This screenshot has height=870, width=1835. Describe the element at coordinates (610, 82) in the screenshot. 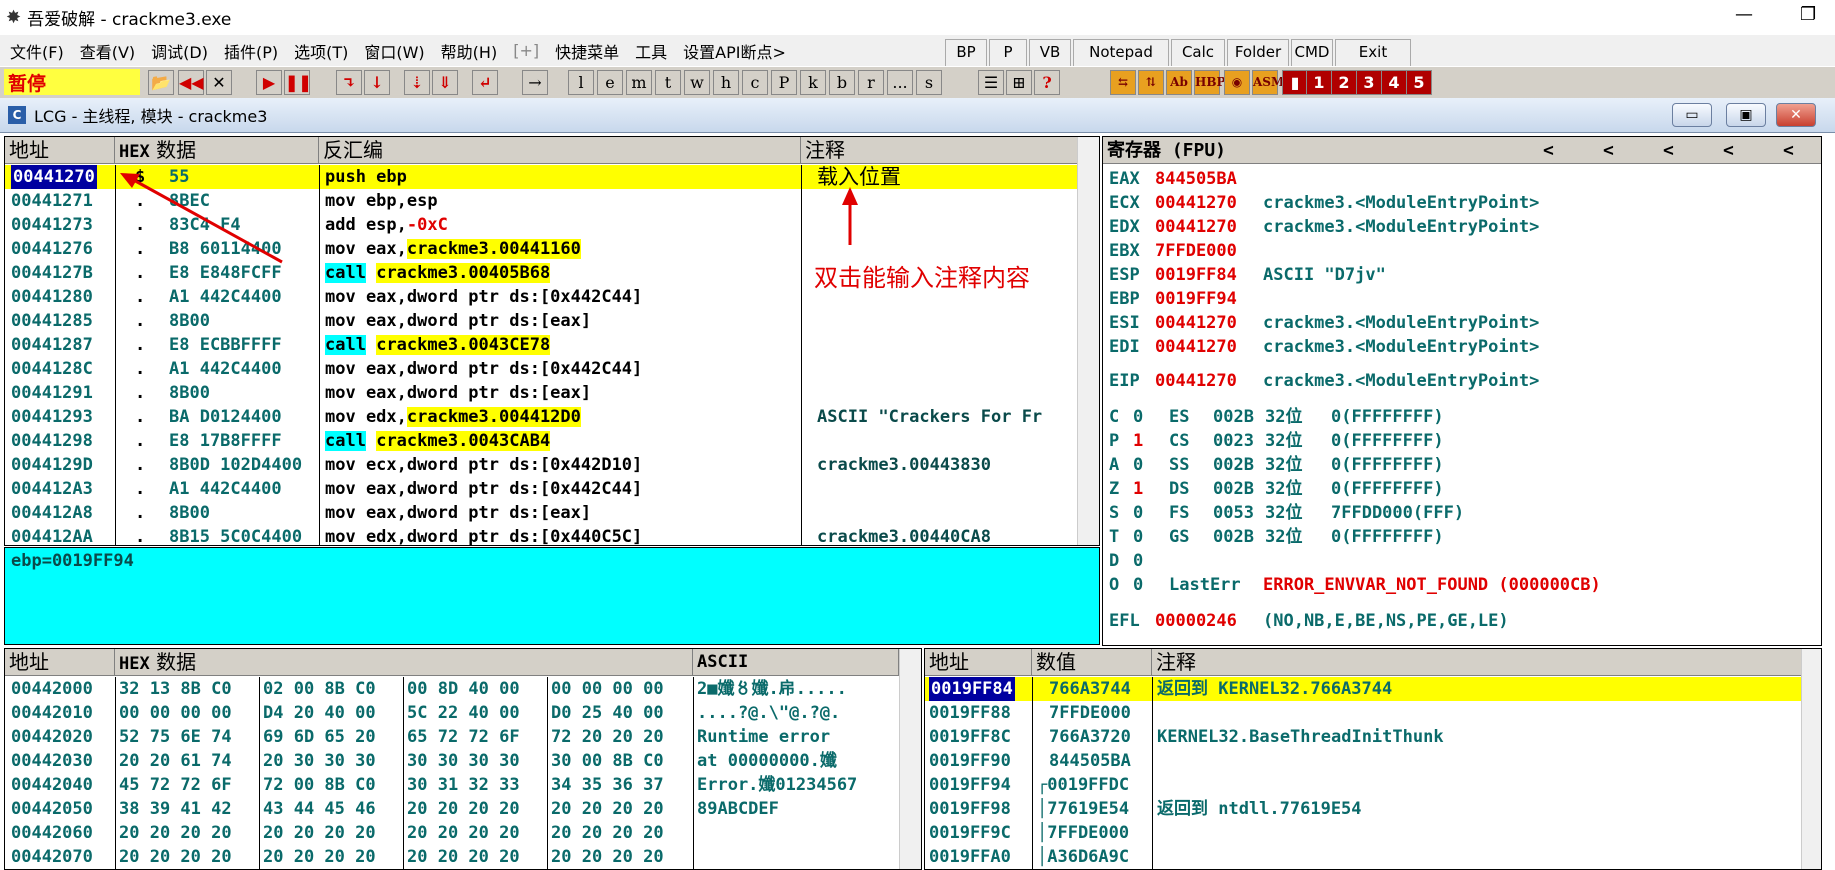

I see `toolbar-letter-1: e` at that location.